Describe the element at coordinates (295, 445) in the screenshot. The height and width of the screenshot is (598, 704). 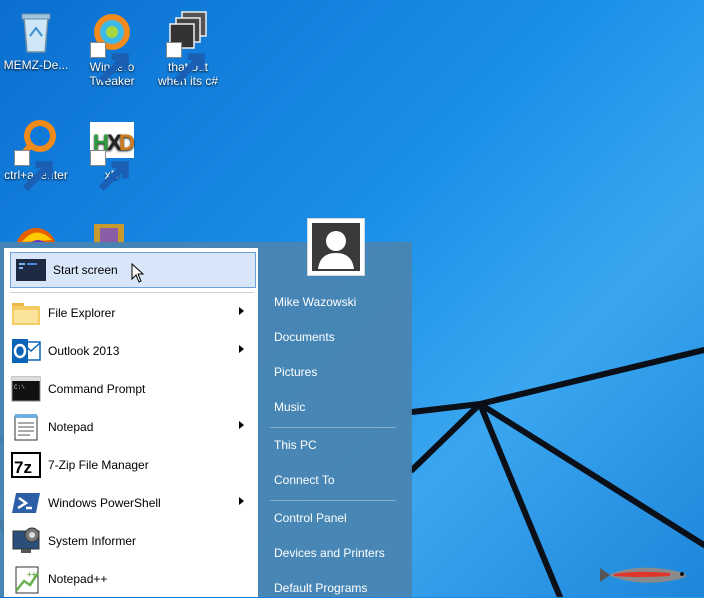
I see `link-this-pc: This PC` at that location.